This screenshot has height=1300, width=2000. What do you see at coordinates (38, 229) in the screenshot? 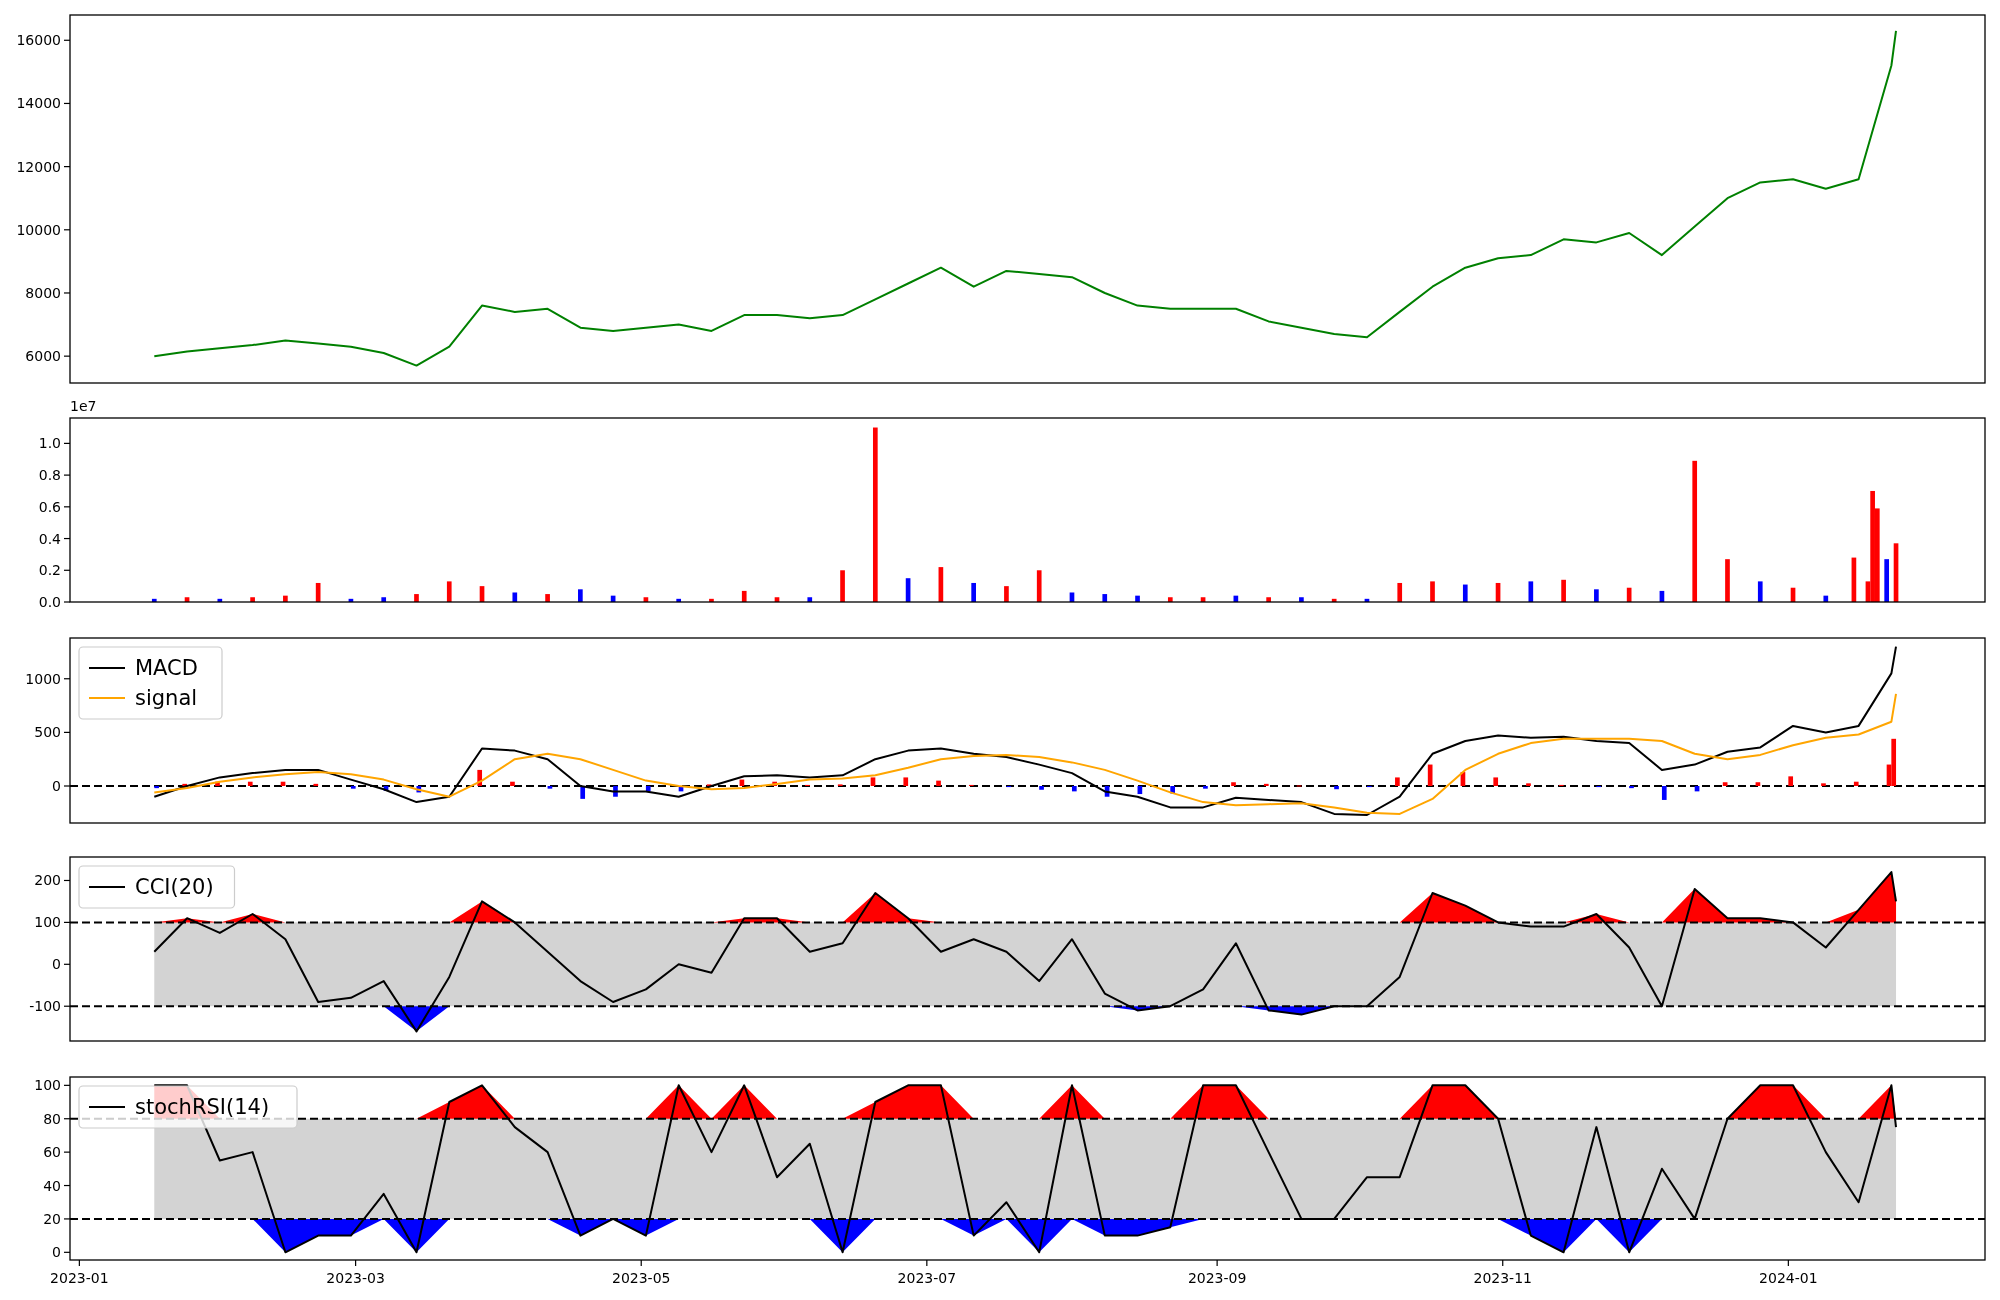
I see `tick-label: 10000` at bounding box center [38, 229].